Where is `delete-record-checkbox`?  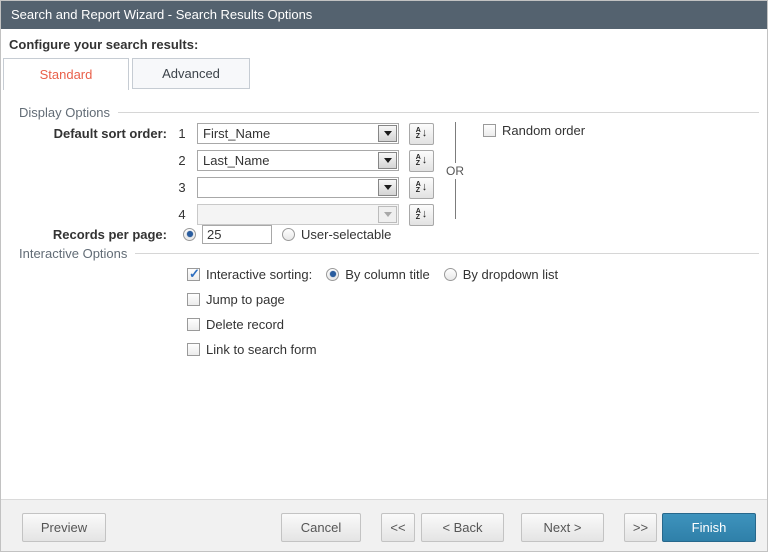
delete-record-checkbox is located at coordinates (193, 324).